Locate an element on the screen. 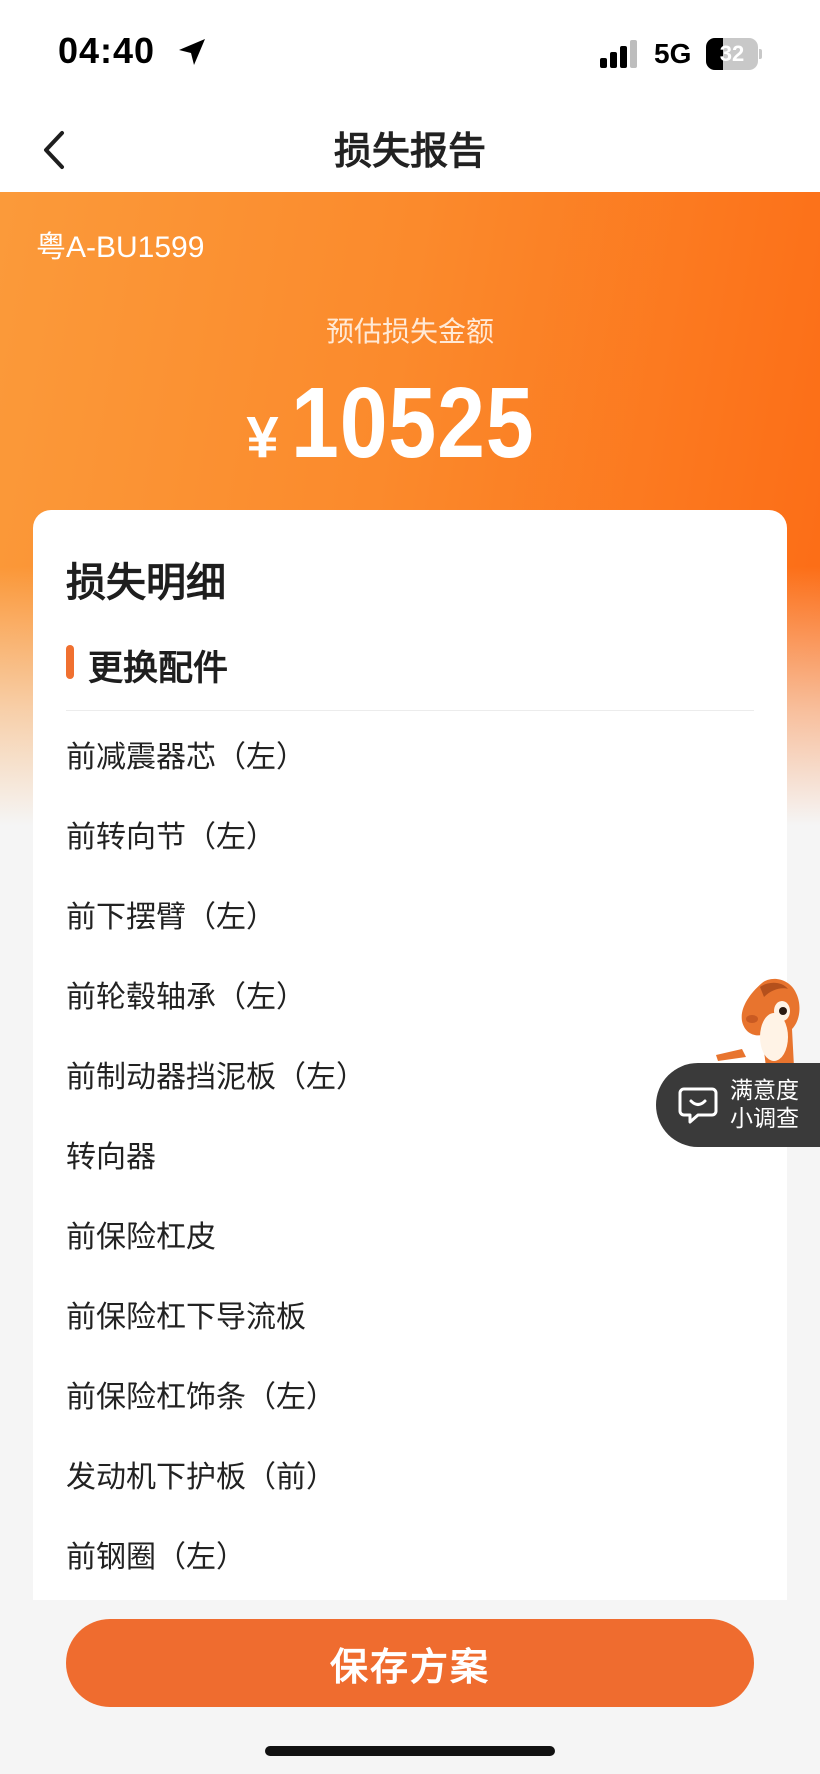 This screenshot has width=820, height=1774. network-type: 5G is located at coordinates (673, 53).